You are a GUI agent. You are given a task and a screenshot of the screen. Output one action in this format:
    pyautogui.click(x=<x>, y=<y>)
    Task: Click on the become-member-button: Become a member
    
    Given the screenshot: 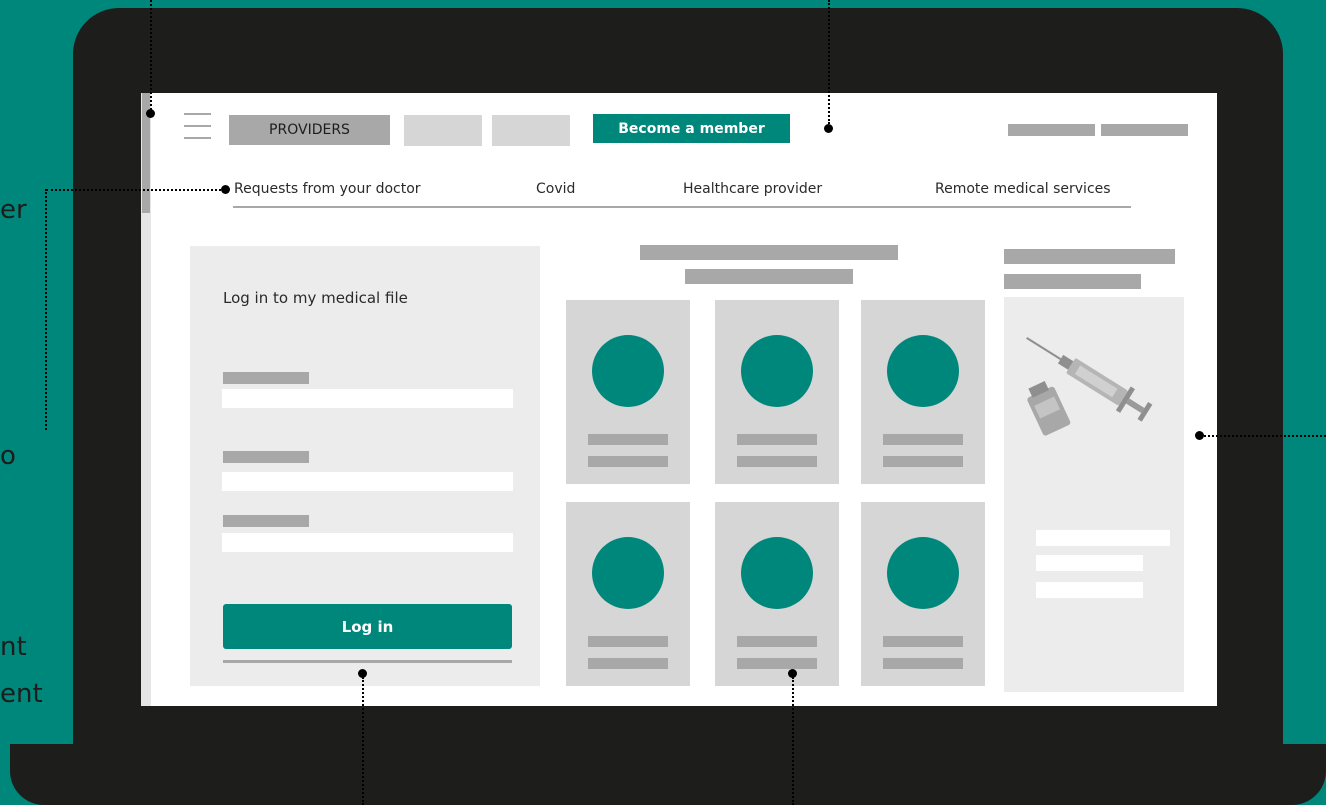 What is the action you would take?
    pyautogui.click(x=691, y=128)
    